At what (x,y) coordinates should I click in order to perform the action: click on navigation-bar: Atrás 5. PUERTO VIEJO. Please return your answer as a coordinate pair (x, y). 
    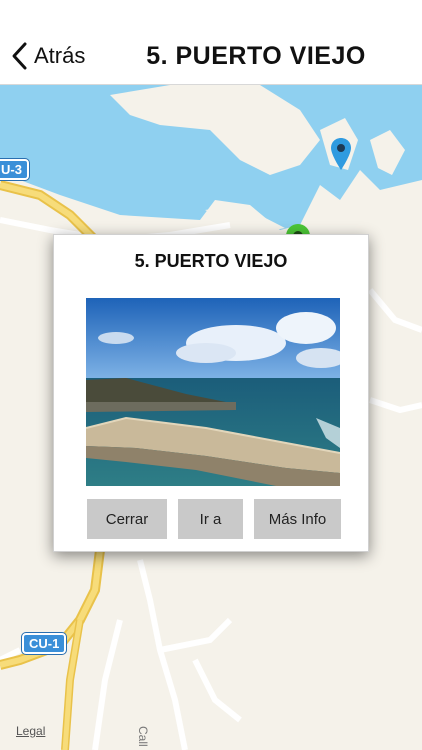
    Looking at the image, I should click on (211, 56).